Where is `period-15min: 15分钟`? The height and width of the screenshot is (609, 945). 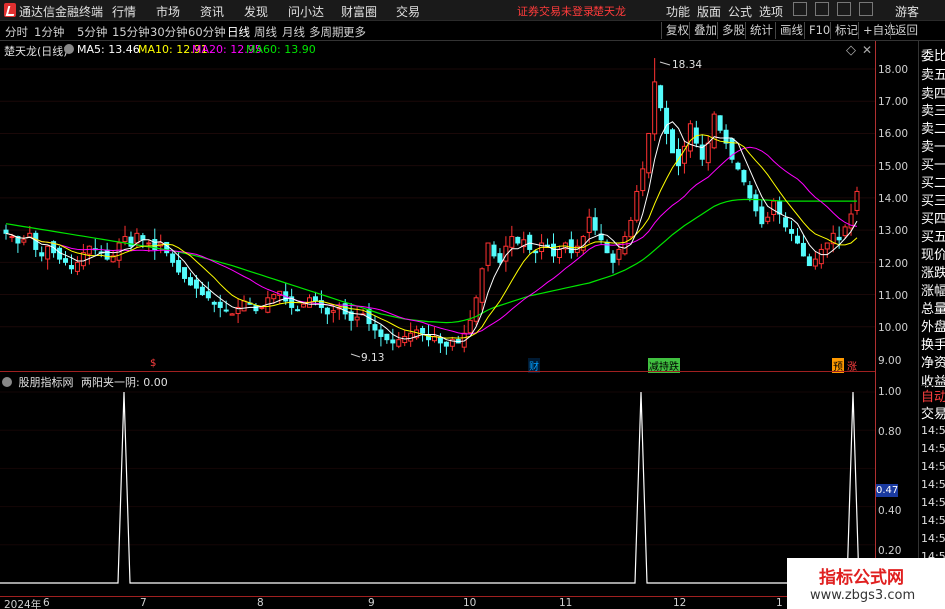 period-15min: 15分钟 is located at coordinates (131, 32).